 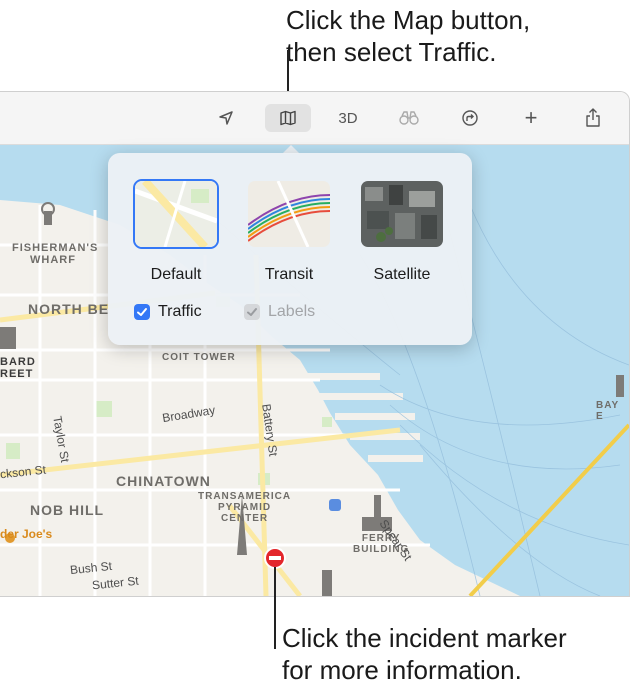 What do you see at coordinates (163, 481) in the screenshot?
I see `place-chinatown: CHINATOWN` at bounding box center [163, 481].